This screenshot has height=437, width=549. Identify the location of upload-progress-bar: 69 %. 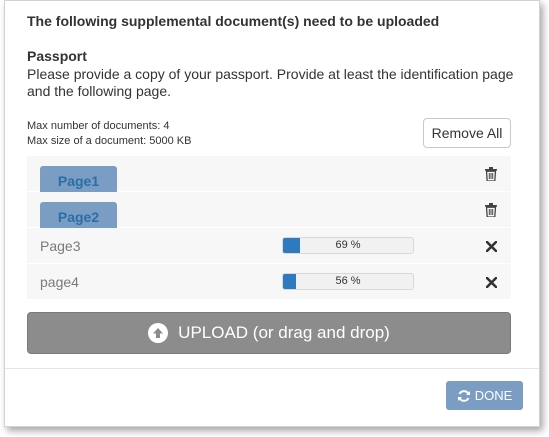
(348, 245).